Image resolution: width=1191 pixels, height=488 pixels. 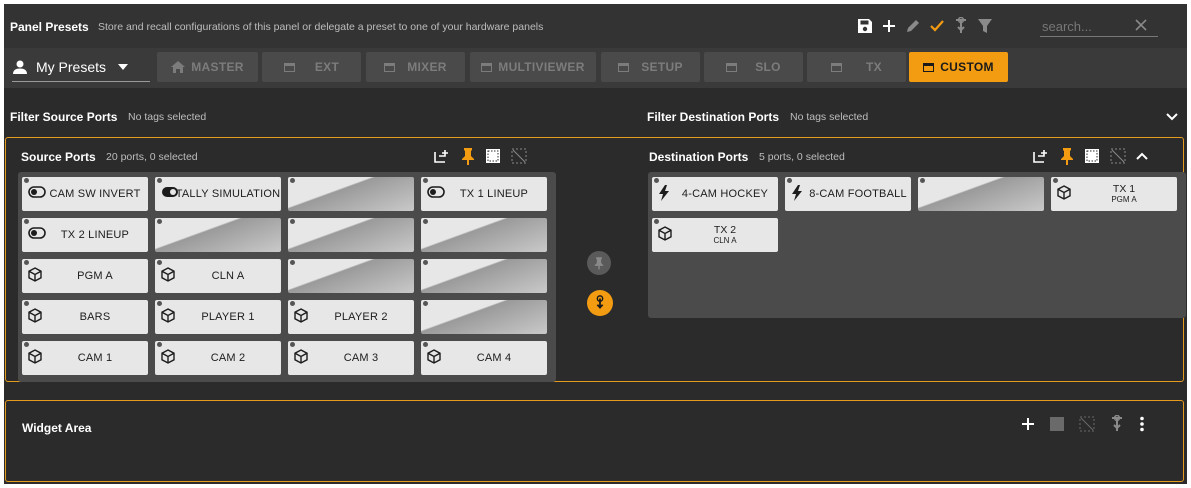 I want to click on destination-port-empty-slot, so click(x=981, y=194).